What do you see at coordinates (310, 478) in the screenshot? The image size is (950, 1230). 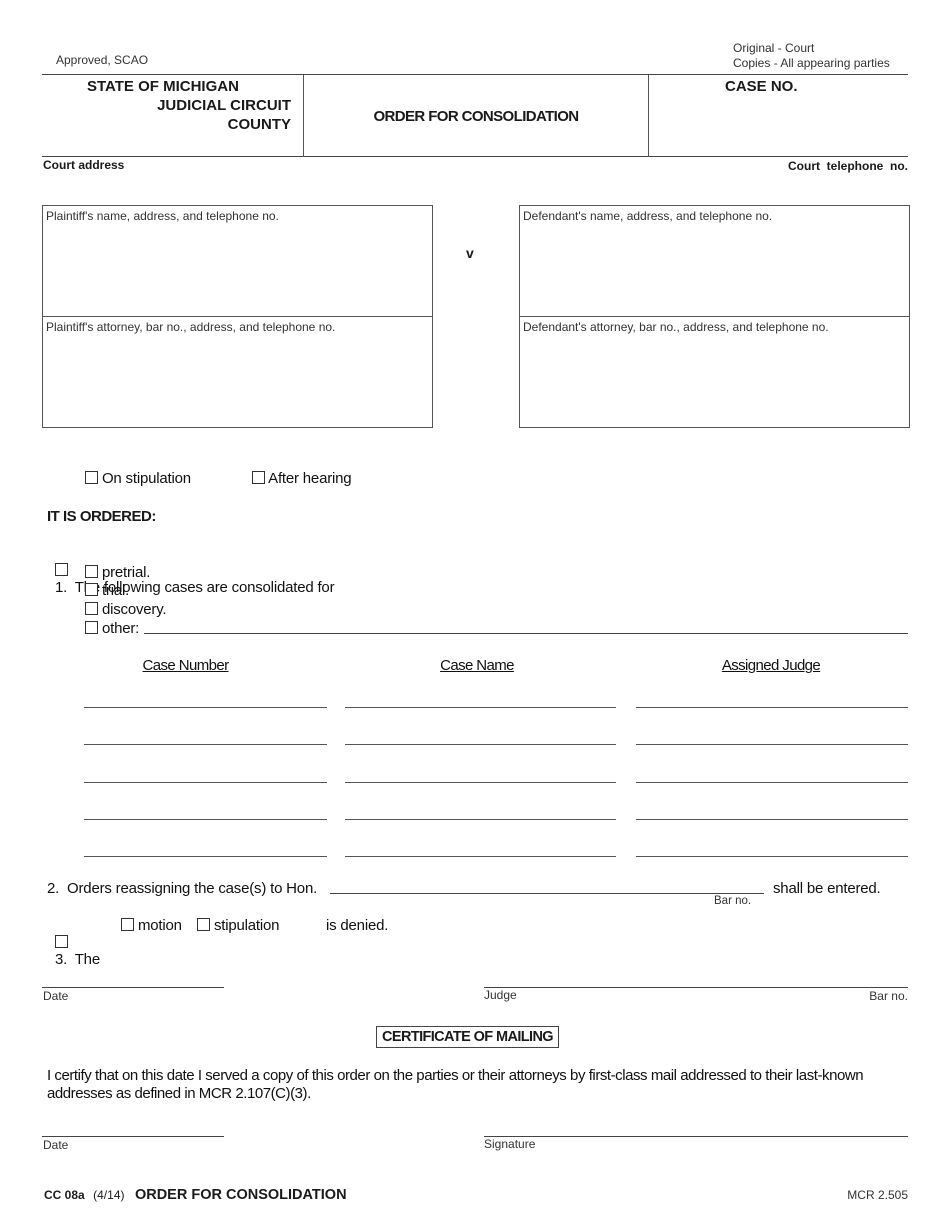 I see `after-hearing-label: After hearing` at bounding box center [310, 478].